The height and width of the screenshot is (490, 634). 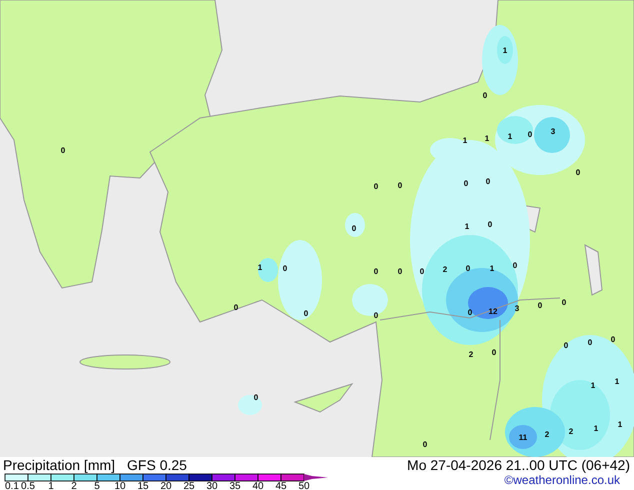 I want to click on model-name: GFS 0.25, so click(x=157, y=465).